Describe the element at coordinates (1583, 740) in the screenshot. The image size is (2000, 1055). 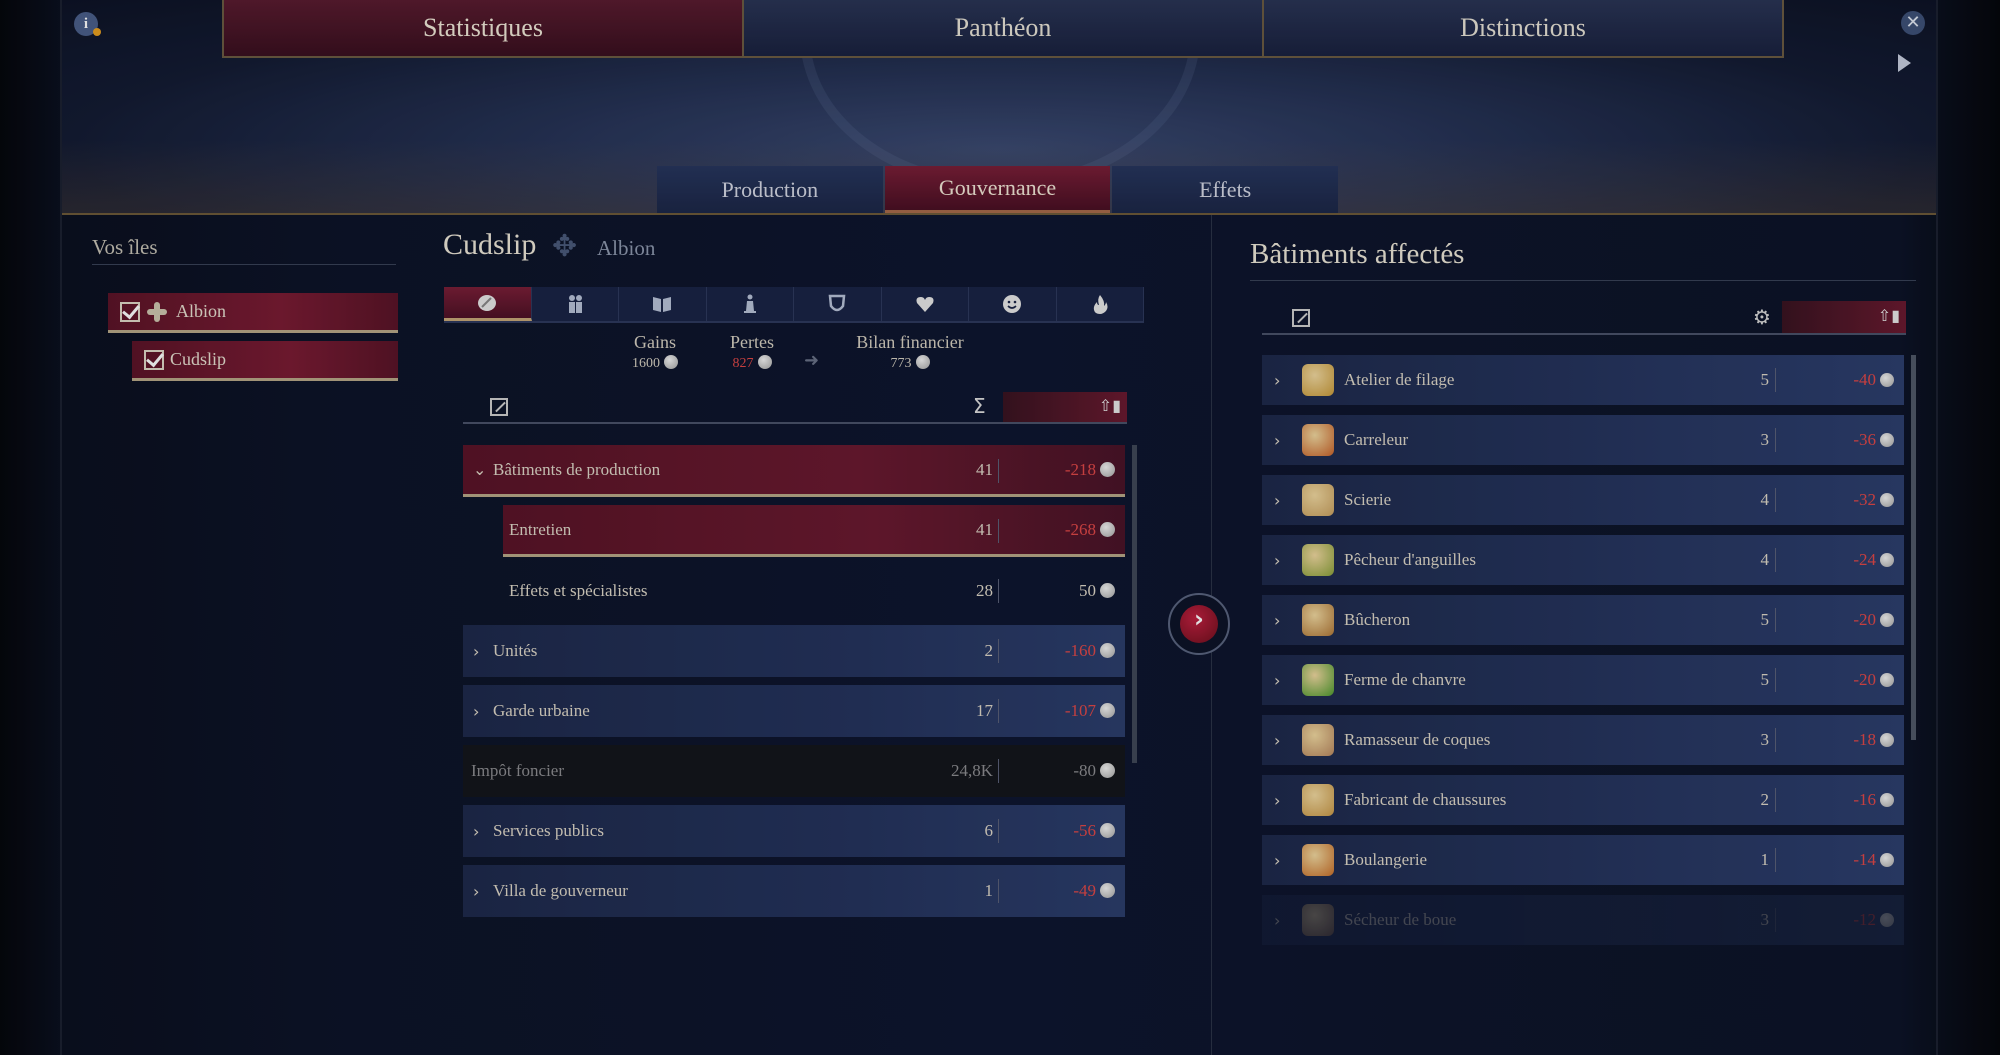
I see `building-row: › Ramasseur de coques 3 -18` at that location.